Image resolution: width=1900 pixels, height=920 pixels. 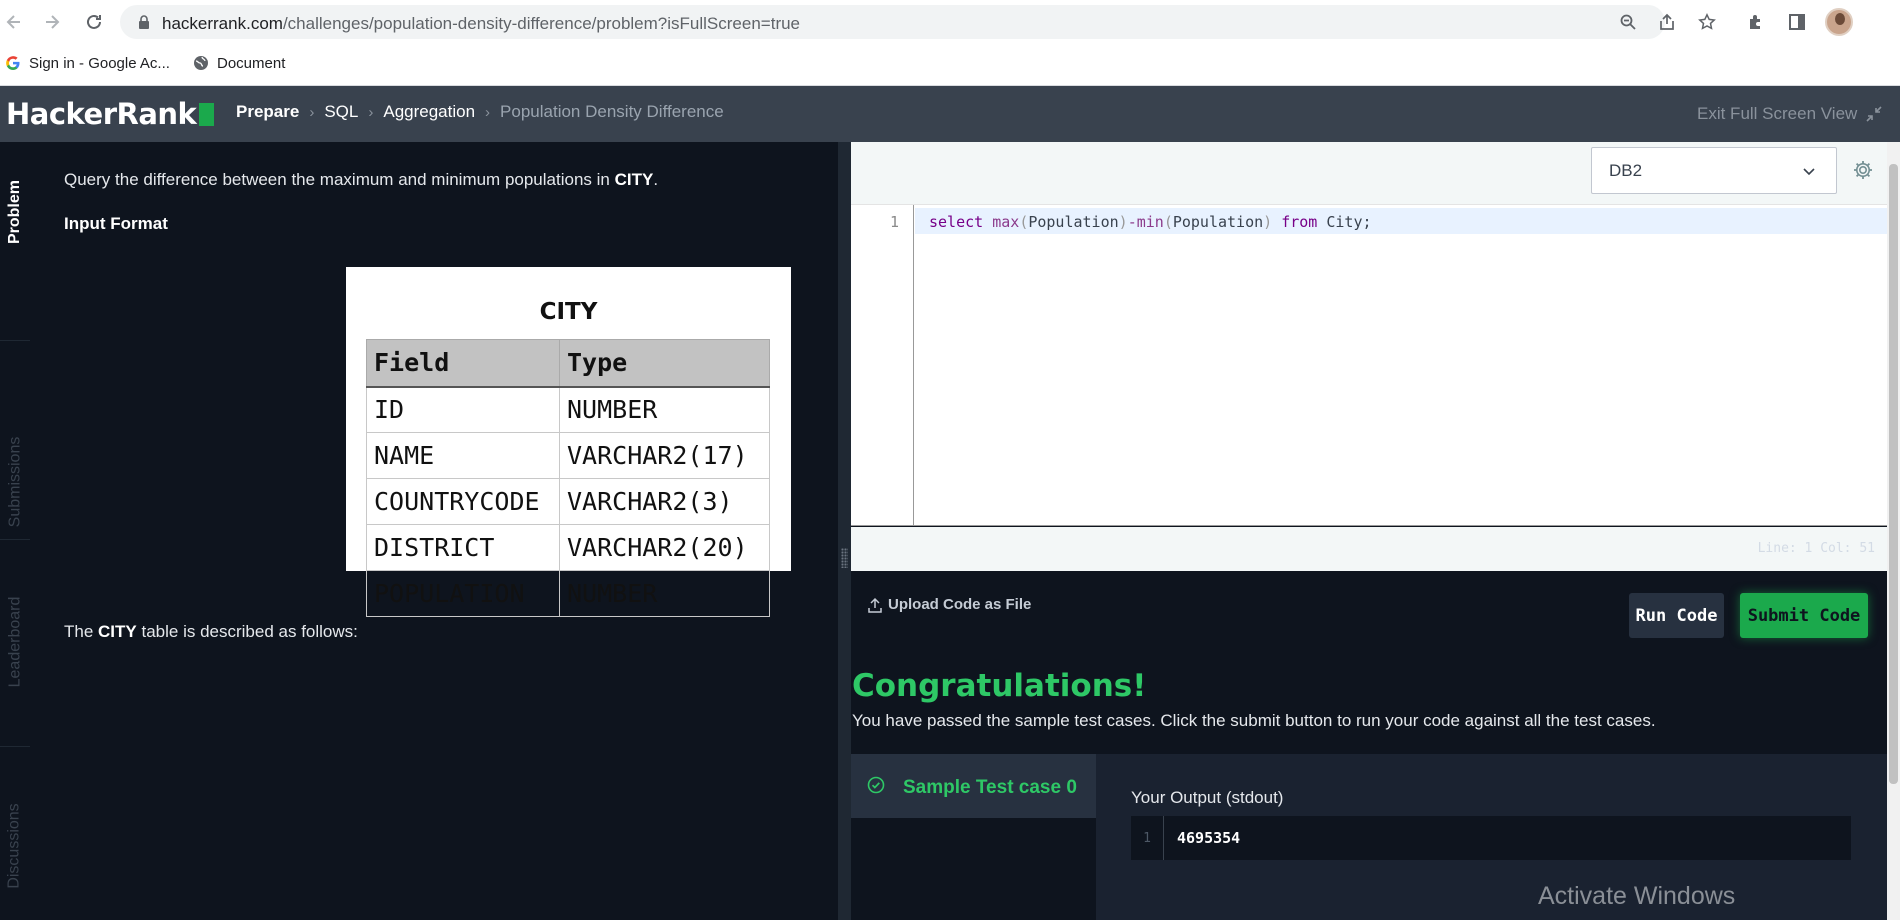 I want to click on tab-label: Submissions, so click(x=15, y=482).